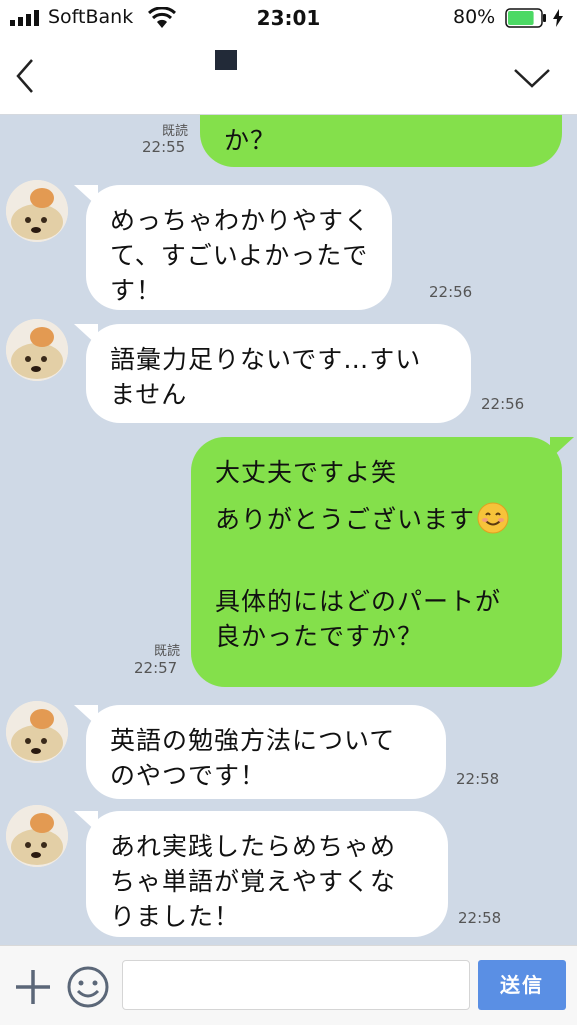 This screenshot has height=1025, width=577. What do you see at coordinates (493, 518) in the screenshot?
I see `smiling-face-icon` at bounding box center [493, 518].